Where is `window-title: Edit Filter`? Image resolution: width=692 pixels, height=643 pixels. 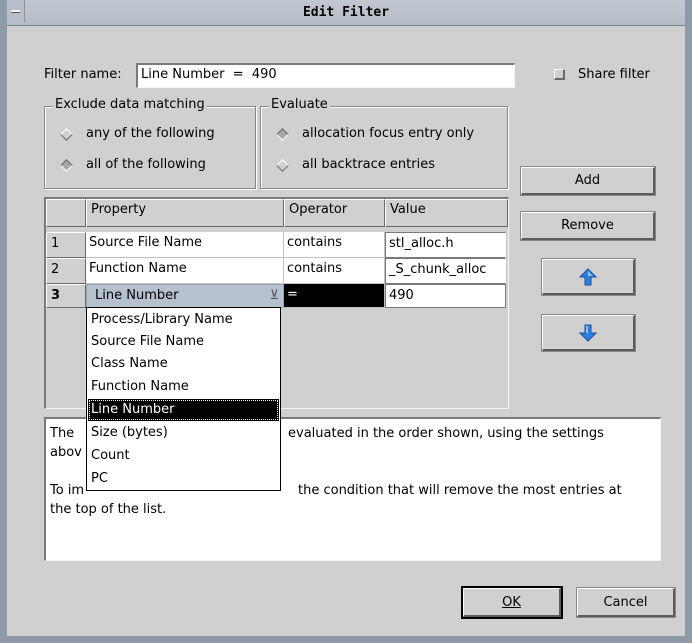
window-title: Edit Filter is located at coordinates (346, 12).